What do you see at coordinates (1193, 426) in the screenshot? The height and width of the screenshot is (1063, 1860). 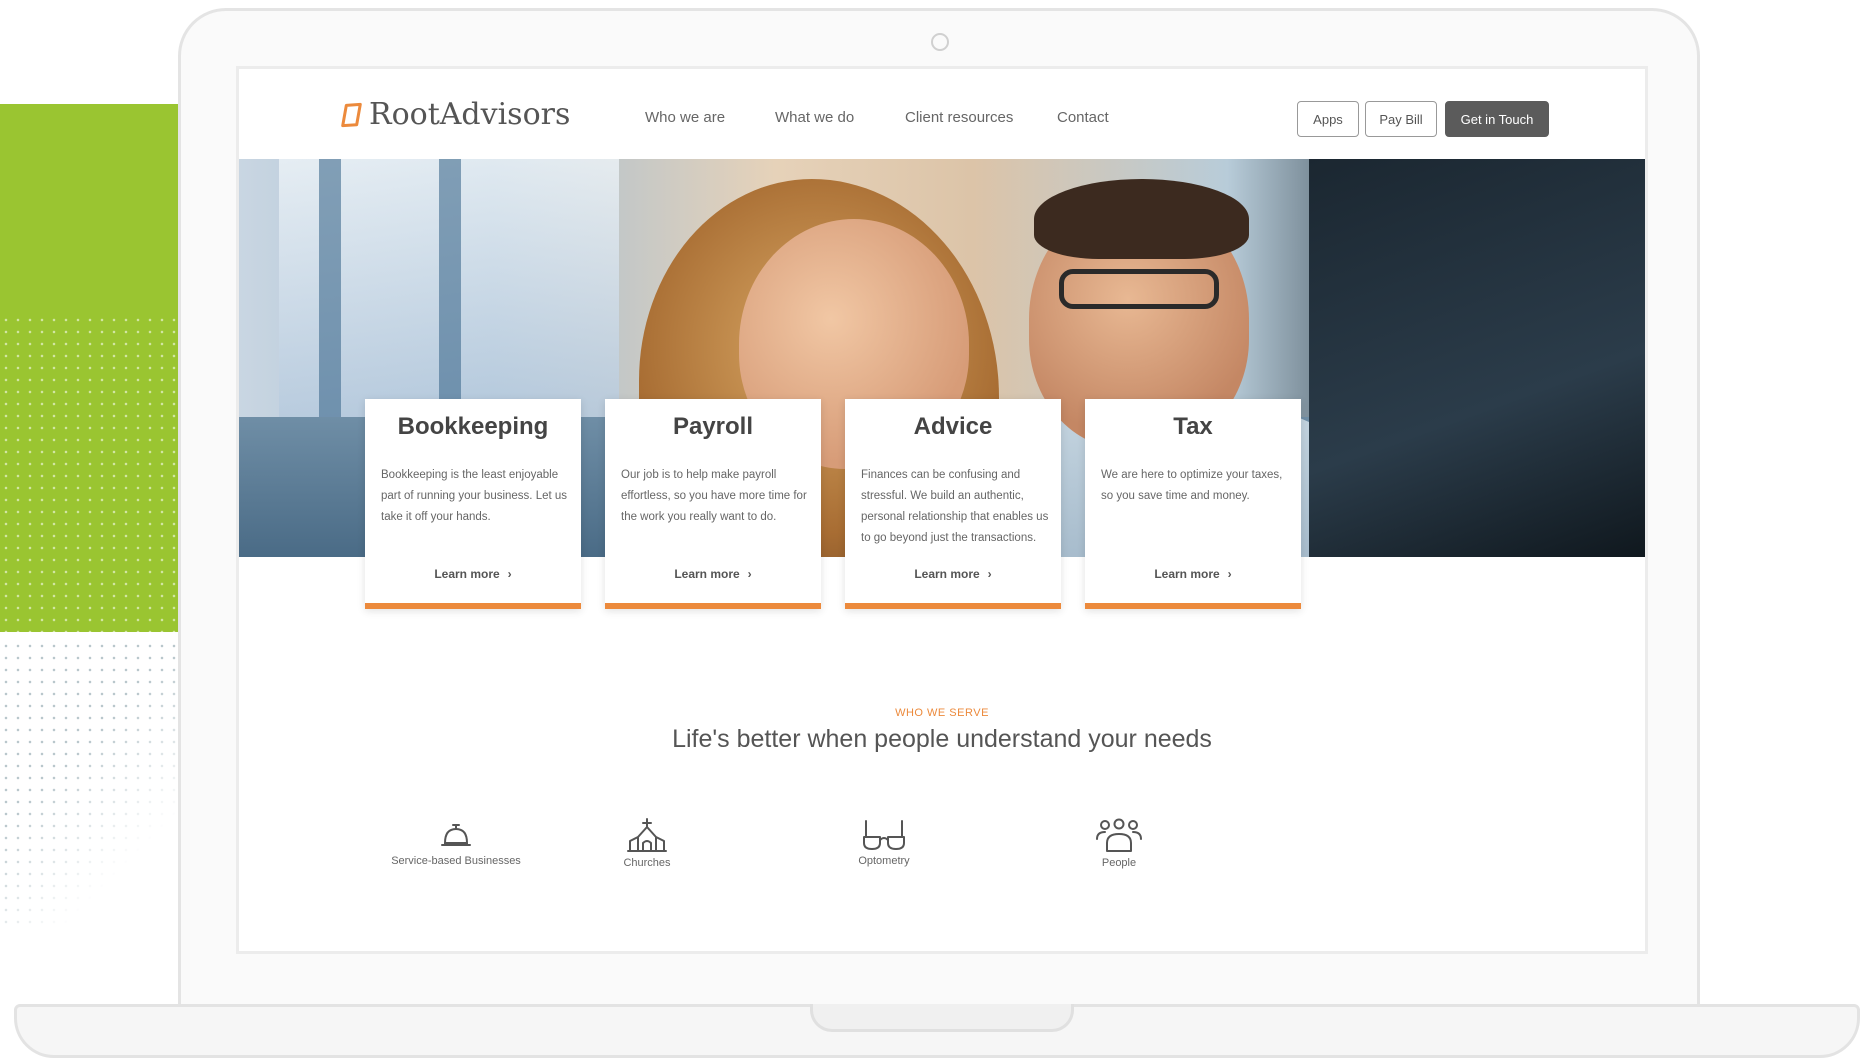 I see `card-title: Tax` at bounding box center [1193, 426].